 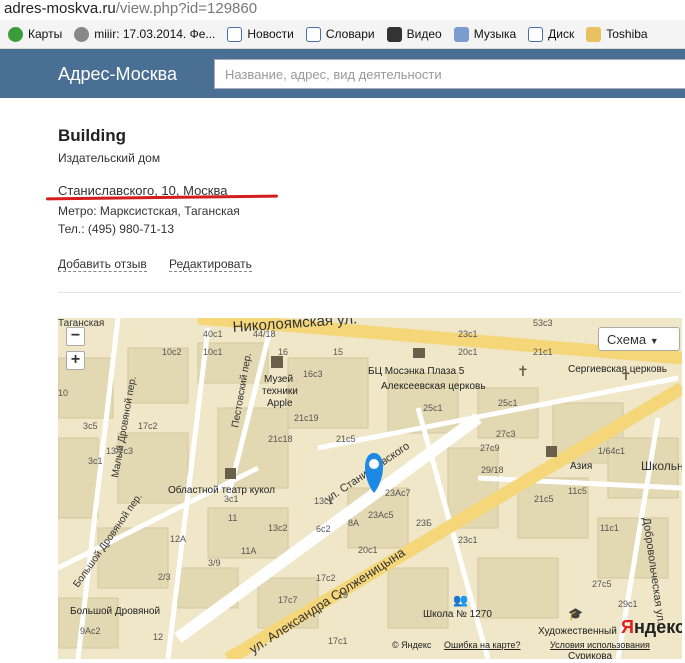 I want to click on svg-text: 16, so click(x=283, y=352).